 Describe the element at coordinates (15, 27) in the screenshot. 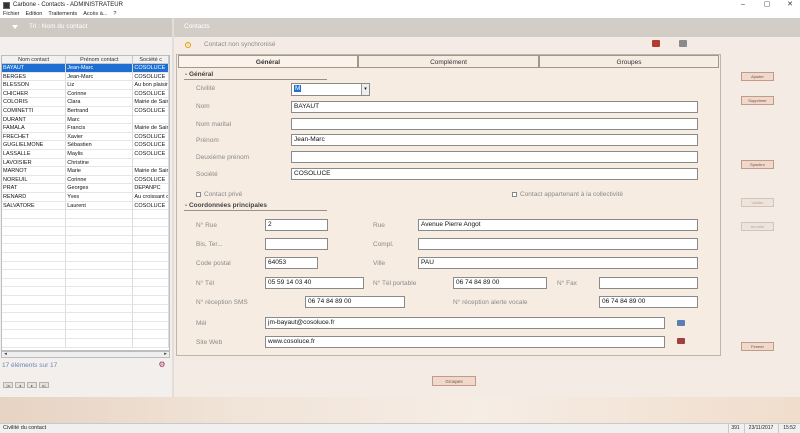

I see `chevron-down-icon` at that location.